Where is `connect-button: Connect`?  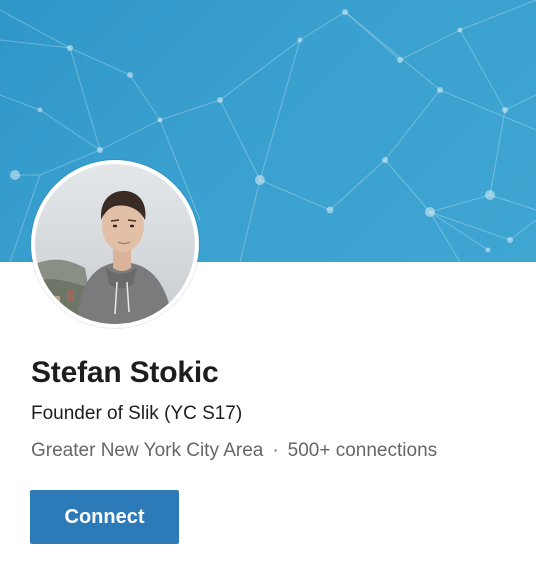
connect-button: Connect is located at coordinates (104, 517).